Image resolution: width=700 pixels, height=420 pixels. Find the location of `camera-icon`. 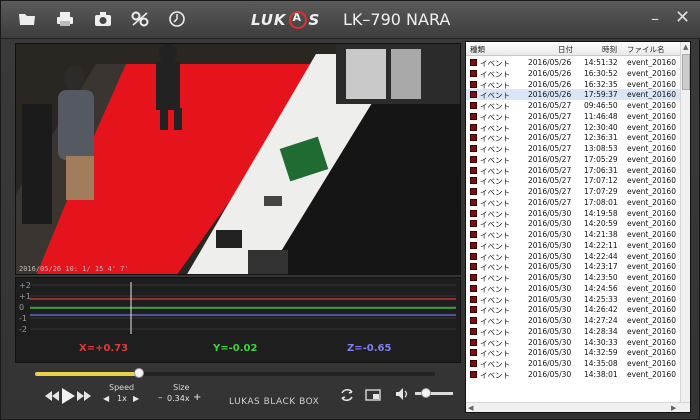

camera-icon is located at coordinates (103, 20).